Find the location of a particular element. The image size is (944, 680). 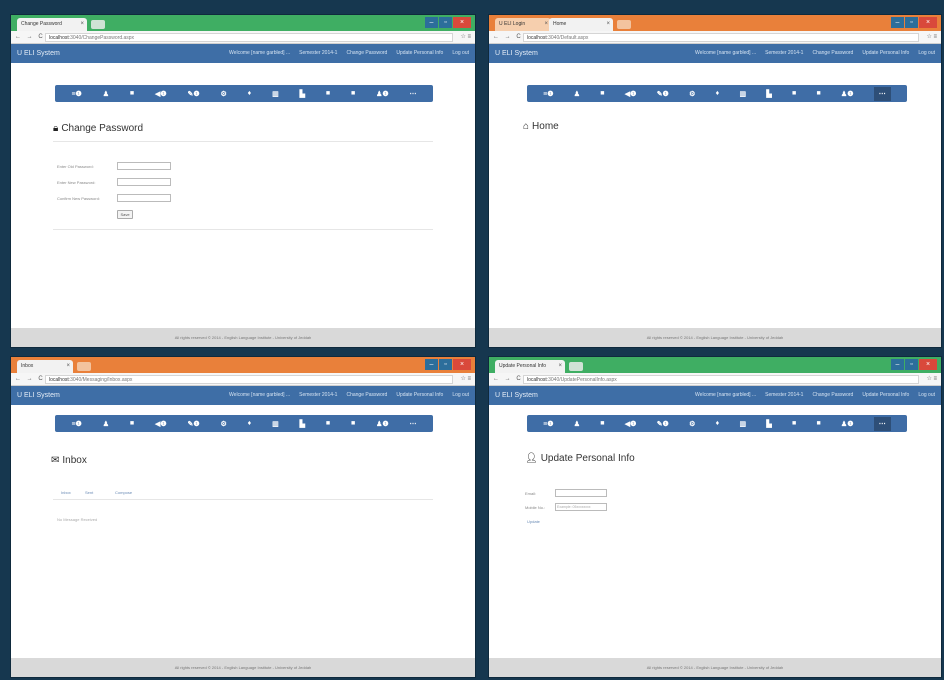

url-field: localhost:3040/UpdatePersonalInfo.aspx is located at coordinates (721, 379).